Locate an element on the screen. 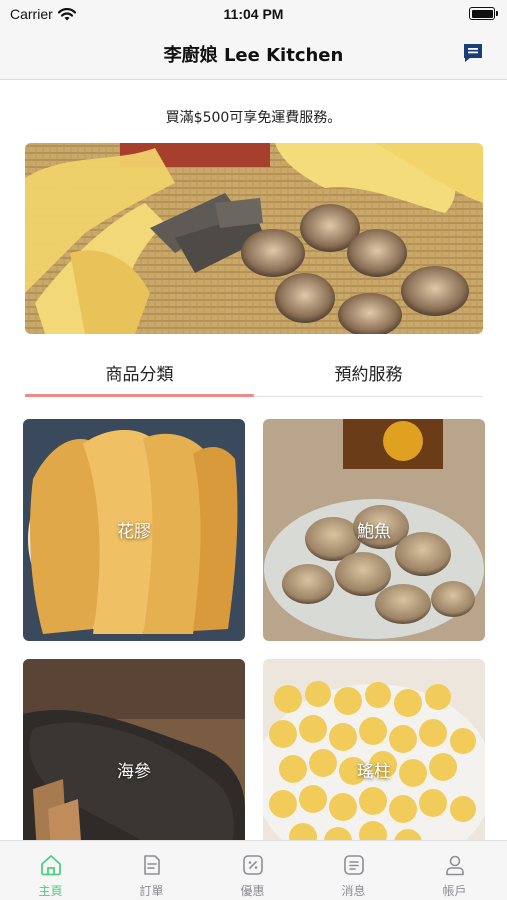  bottom-tab-bar: 主頁 訂單 優惠 消息 帳戶 is located at coordinates (253, 870).